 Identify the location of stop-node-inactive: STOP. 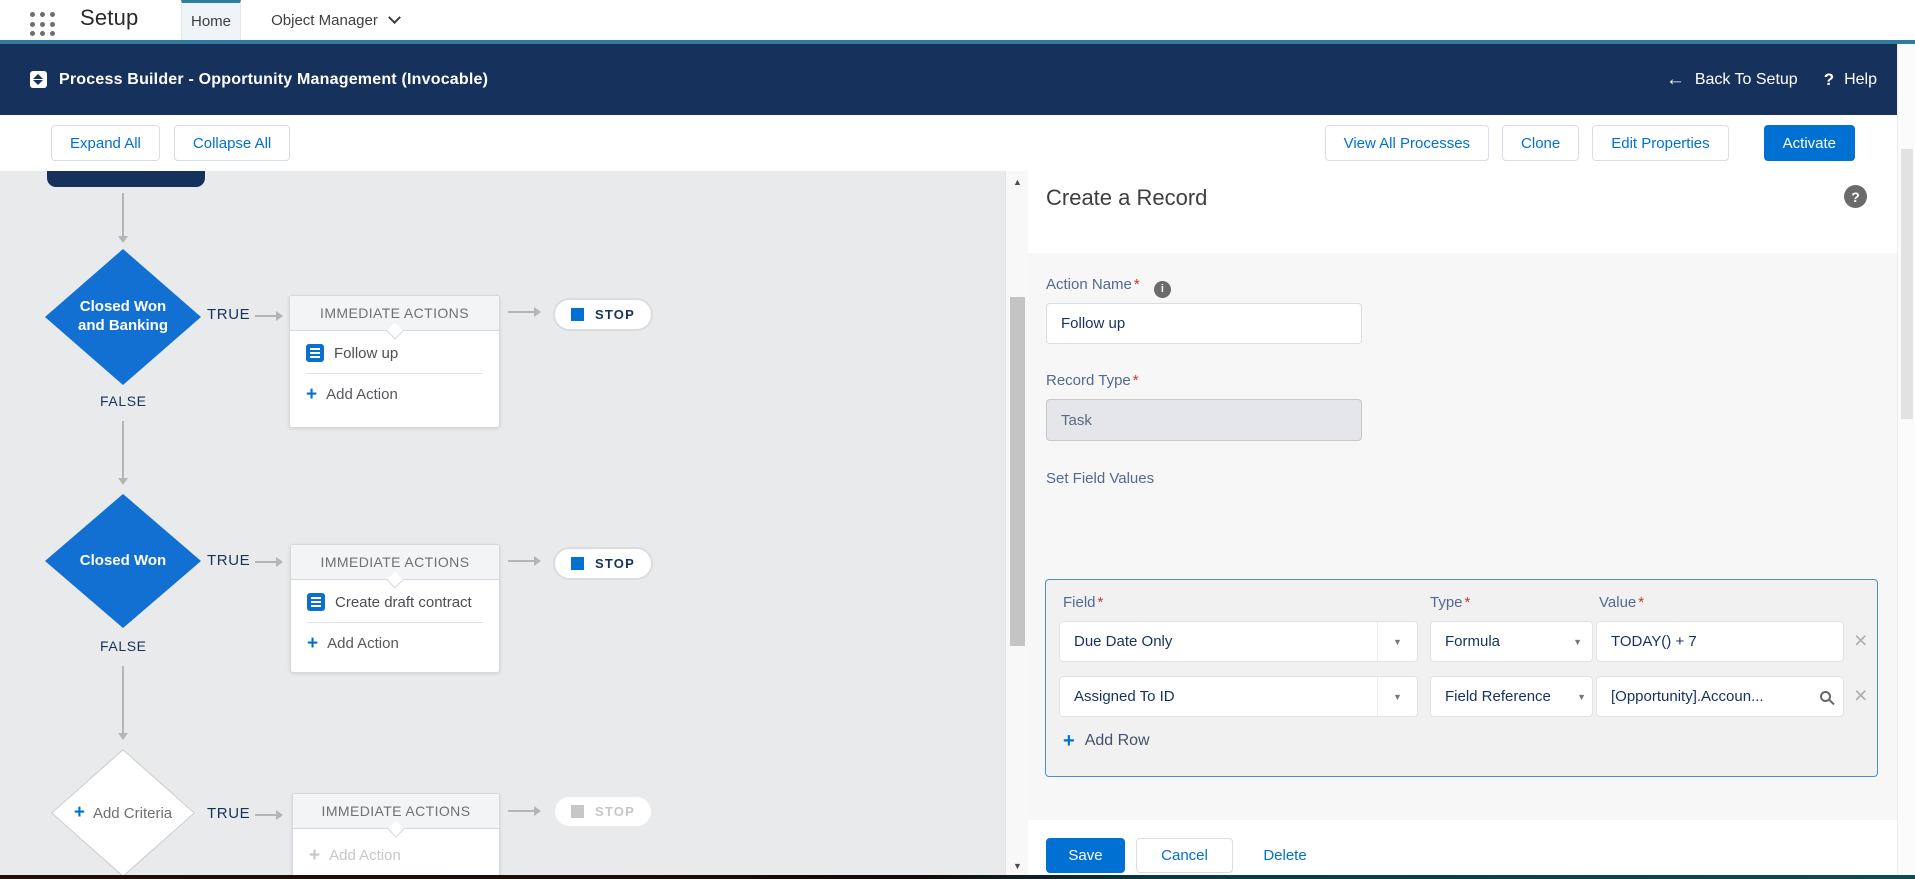
(603, 811).